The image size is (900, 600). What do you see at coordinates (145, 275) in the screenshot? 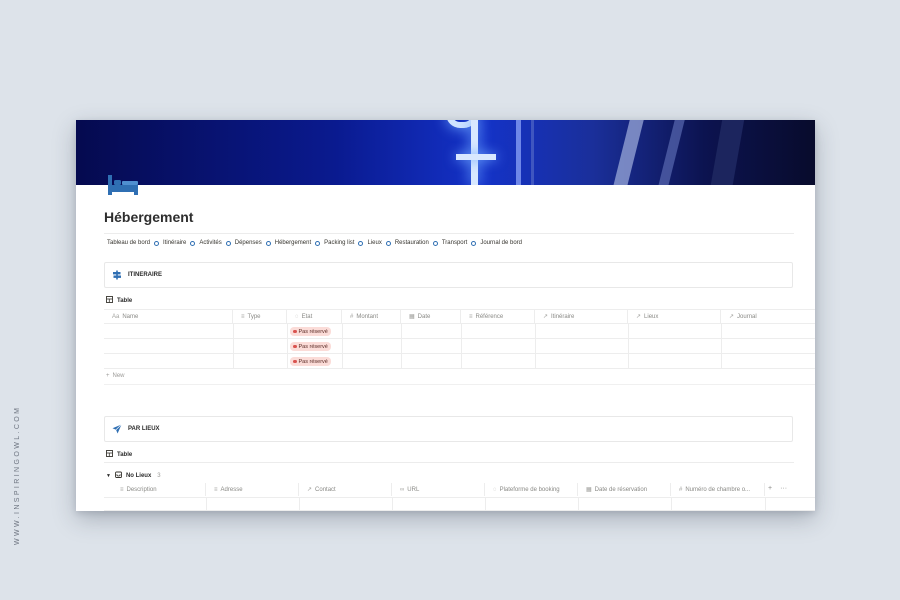
I see `section-title: ITINERAIRE` at bounding box center [145, 275].